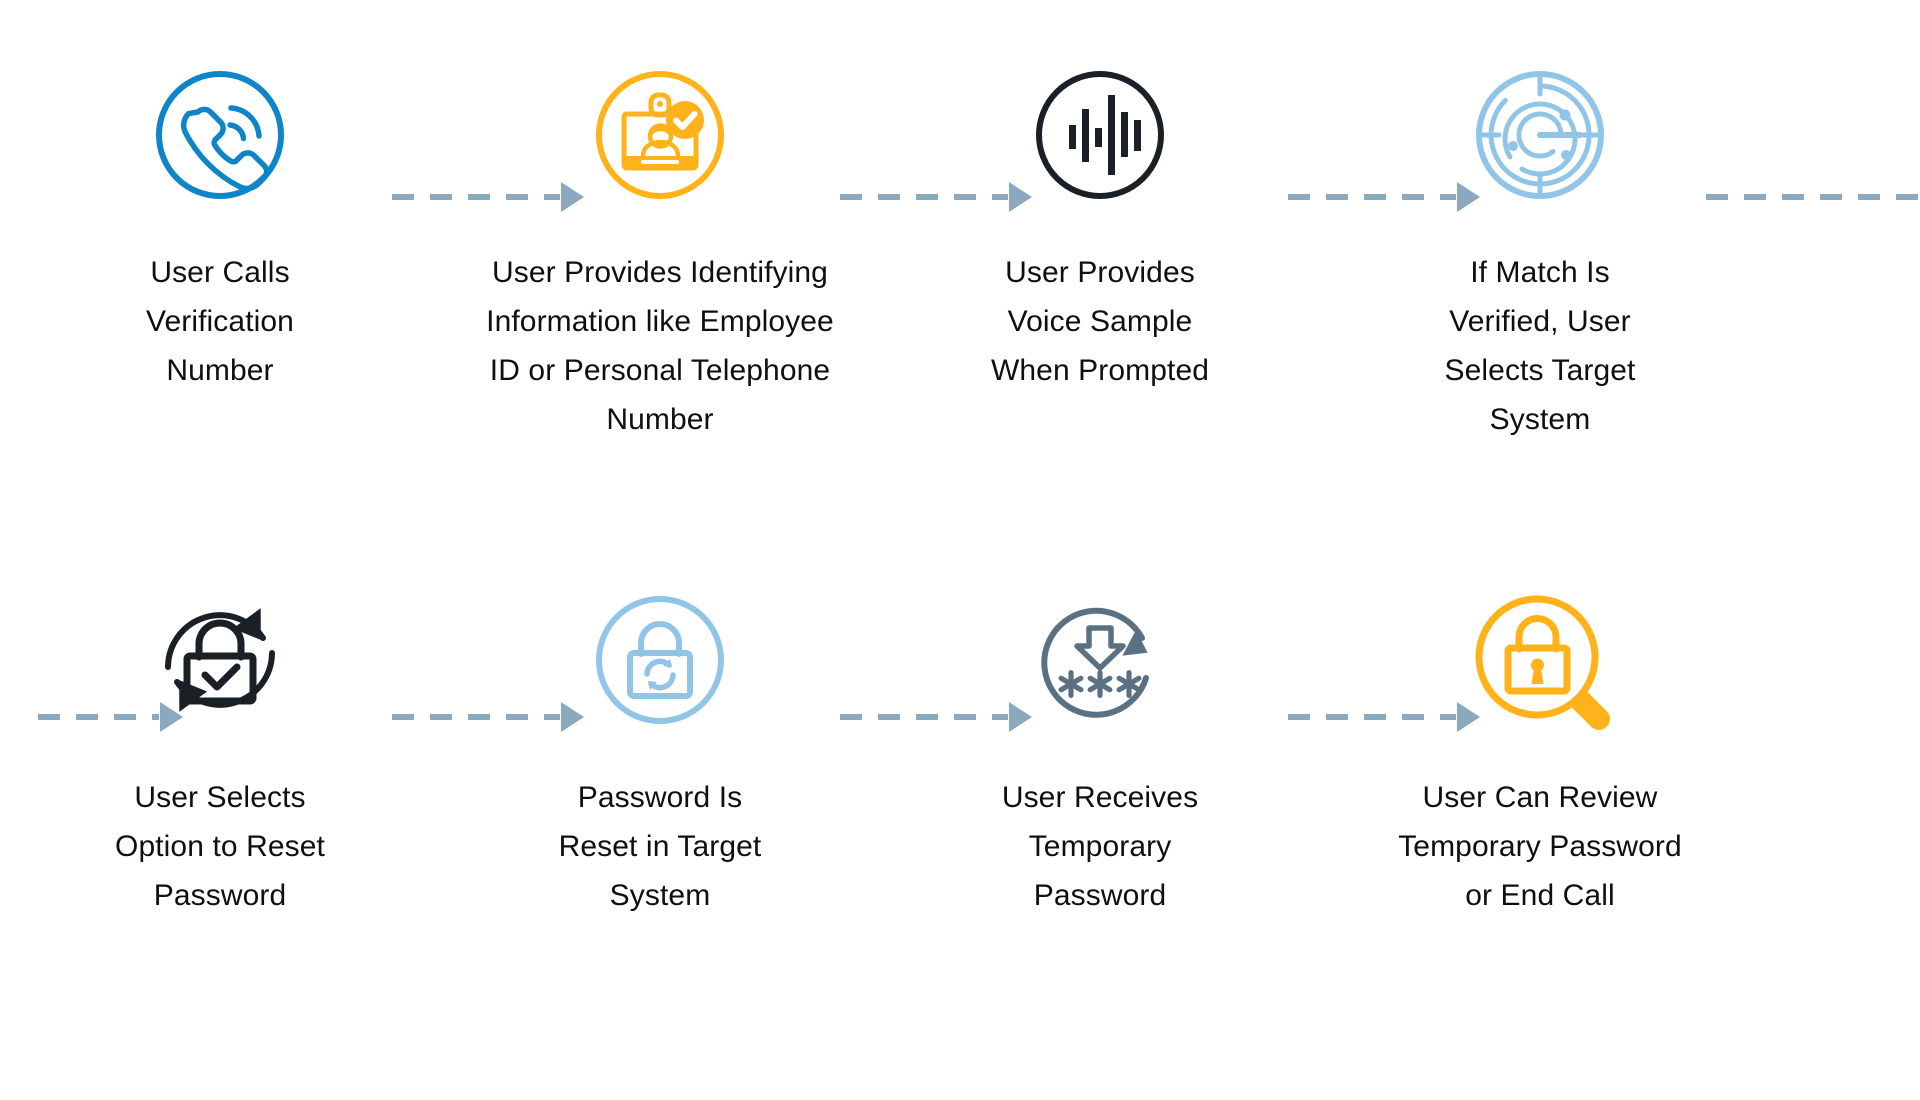 This screenshot has height=1100, width=1920. Describe the element at coordinates (1100, 222) in the screenshot. I see `process-step-3: User Provides Voice Sample When Prompted` at that location.